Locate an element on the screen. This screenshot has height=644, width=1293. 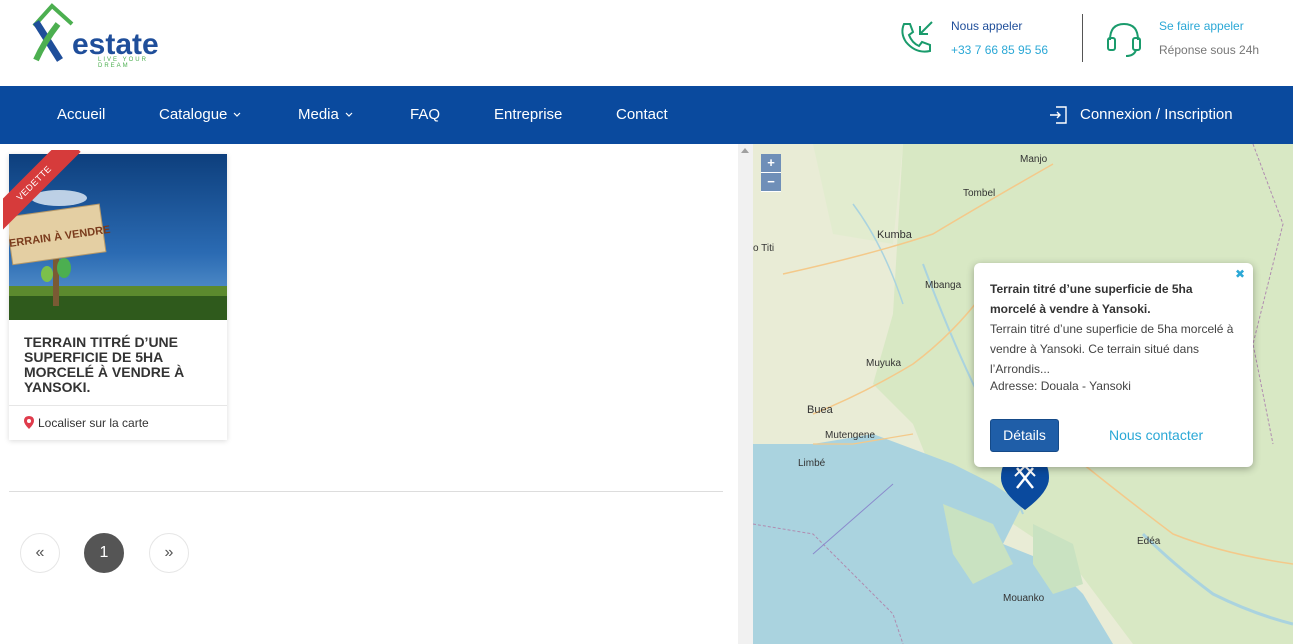
nav-label: Accueil is located at coordinates (81, 114).